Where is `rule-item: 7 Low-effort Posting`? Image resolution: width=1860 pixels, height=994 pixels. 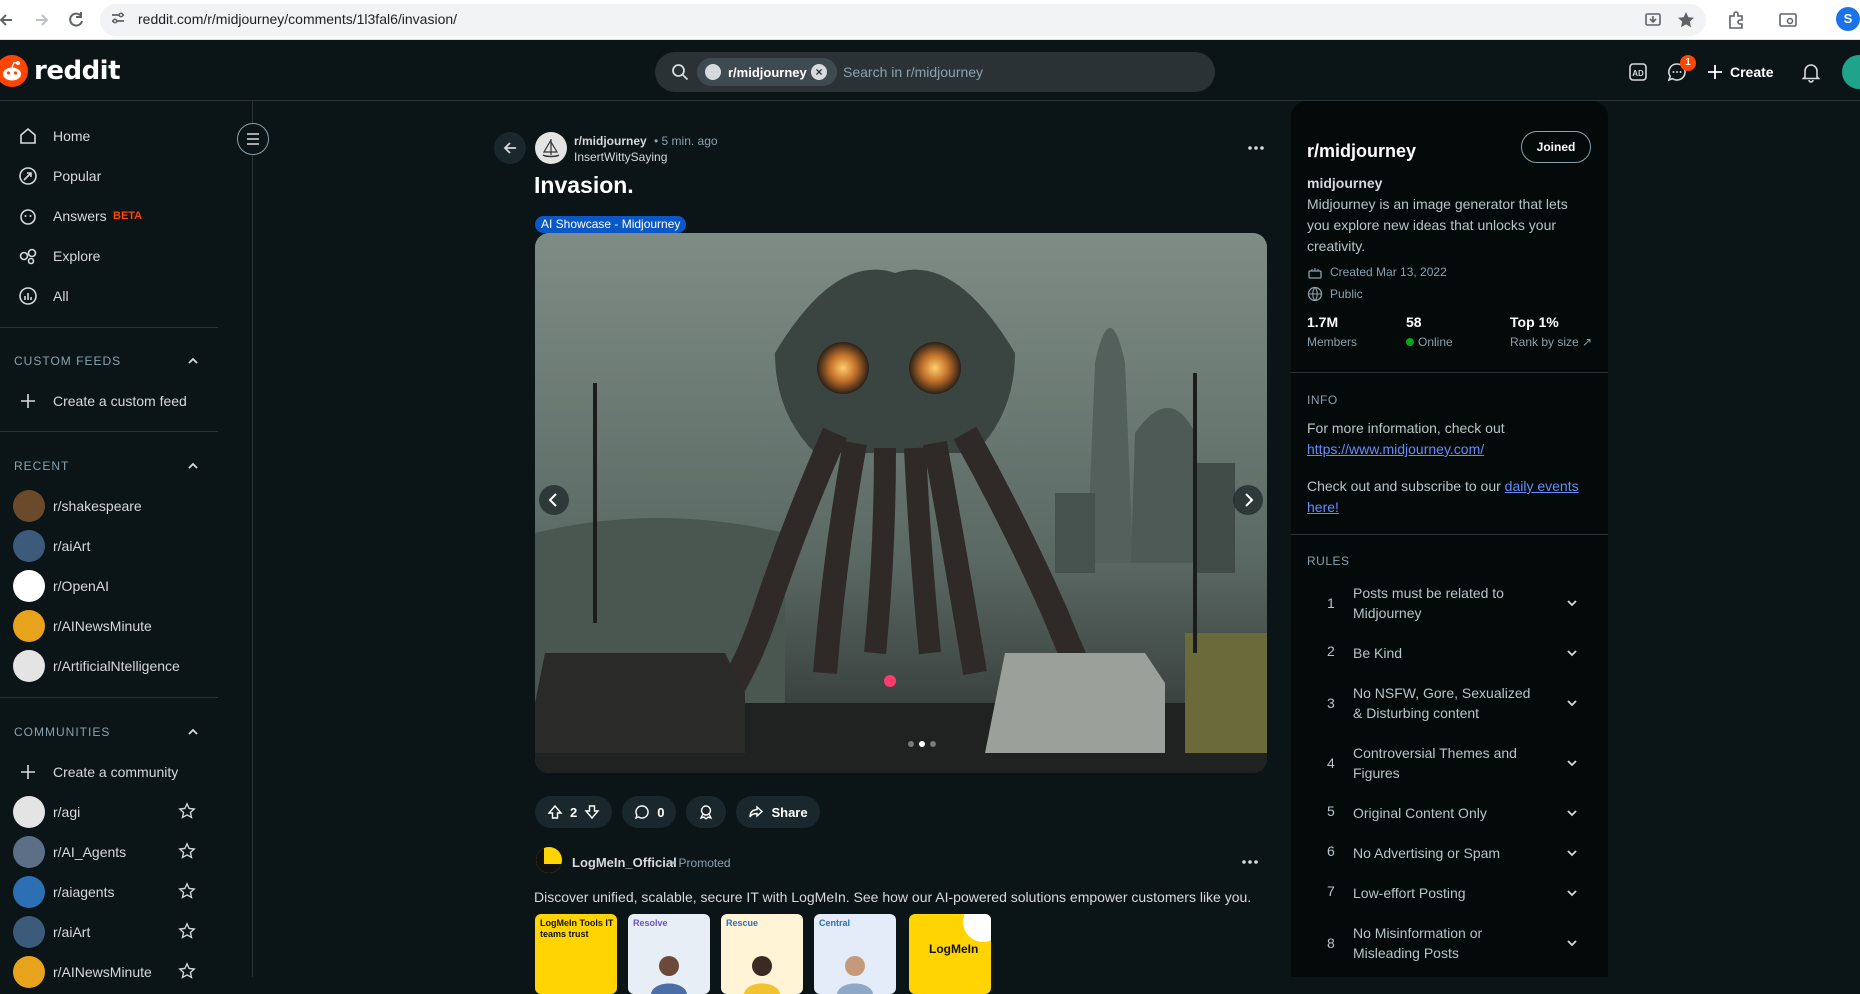
rule-item: 7 Low-effort Posting is located at coordinates (1449, 893).